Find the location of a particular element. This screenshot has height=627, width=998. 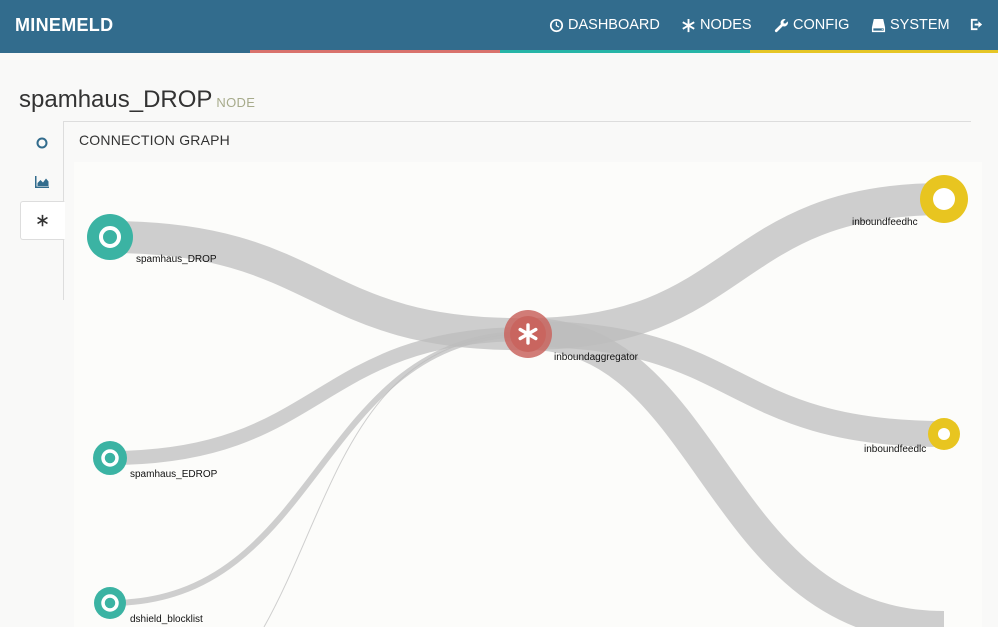

tab-graph is located at coordinates (42, 220).